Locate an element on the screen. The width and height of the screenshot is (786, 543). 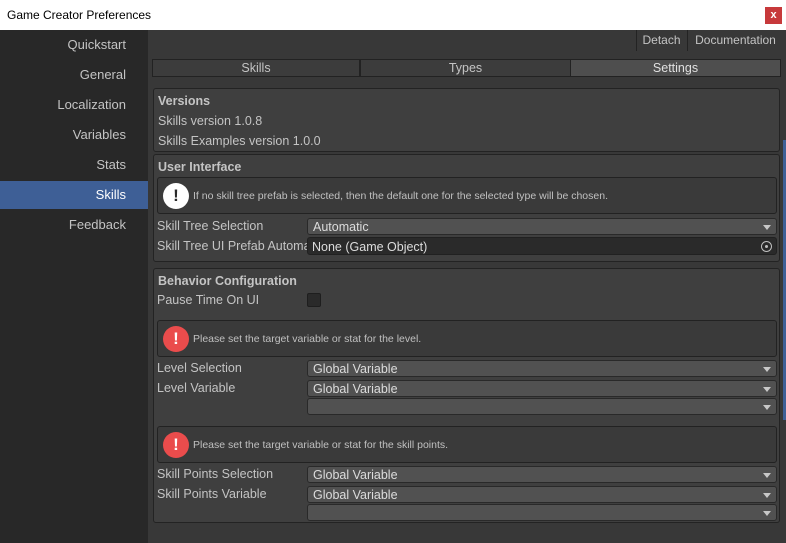
title-bar: Game Creator Preferences x is located at coordinates (393, 15).